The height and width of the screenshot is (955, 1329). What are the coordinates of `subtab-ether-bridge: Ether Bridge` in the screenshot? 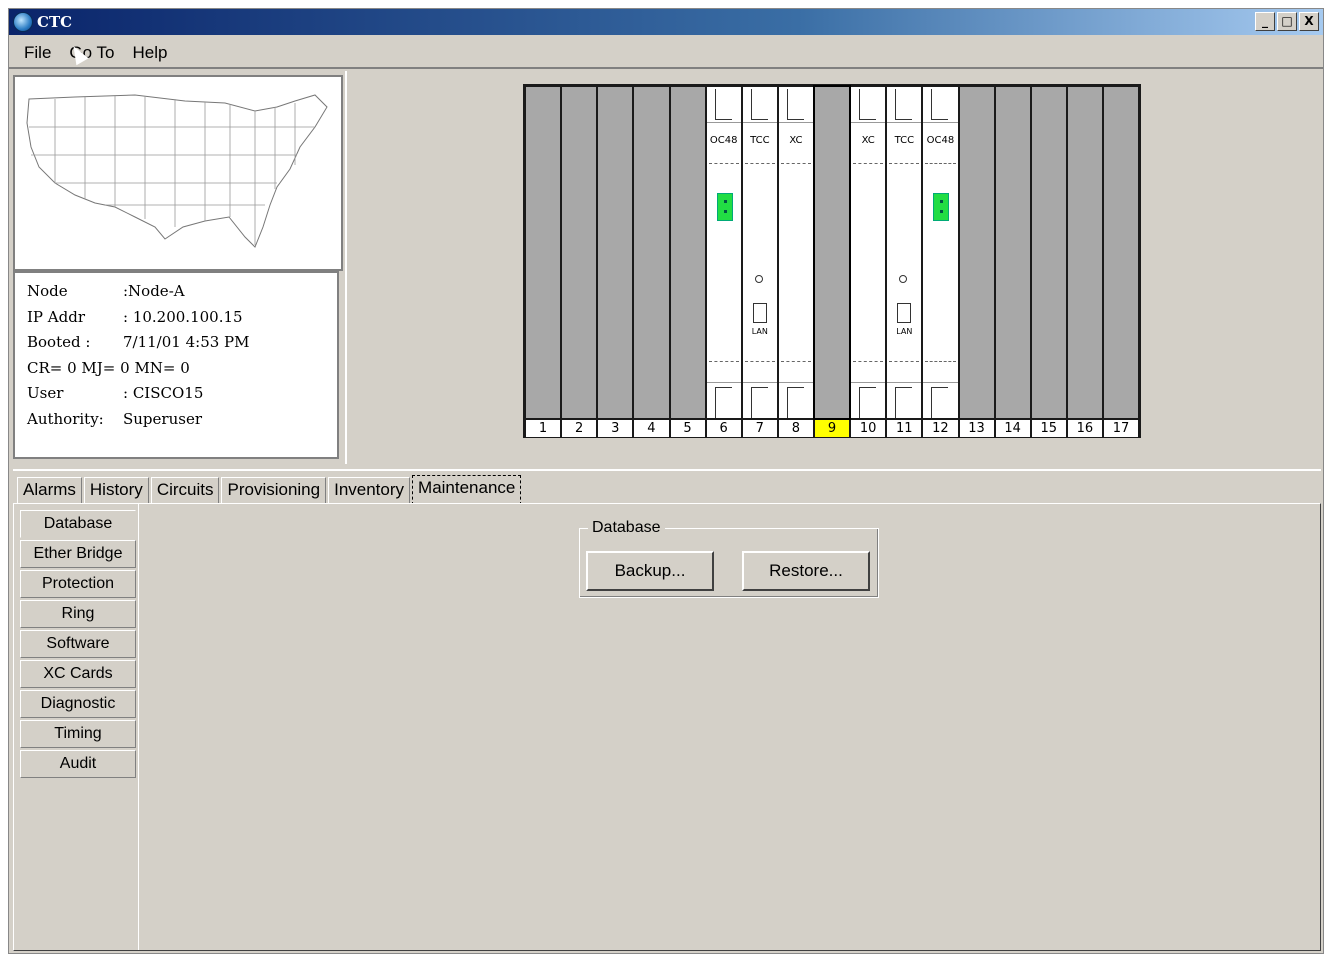 It's located at (78, 554).